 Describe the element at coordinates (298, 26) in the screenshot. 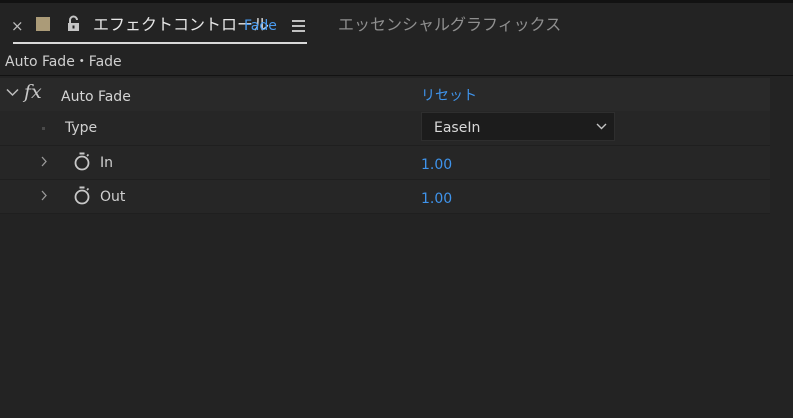

I see `panel-menu-icon` at that location.